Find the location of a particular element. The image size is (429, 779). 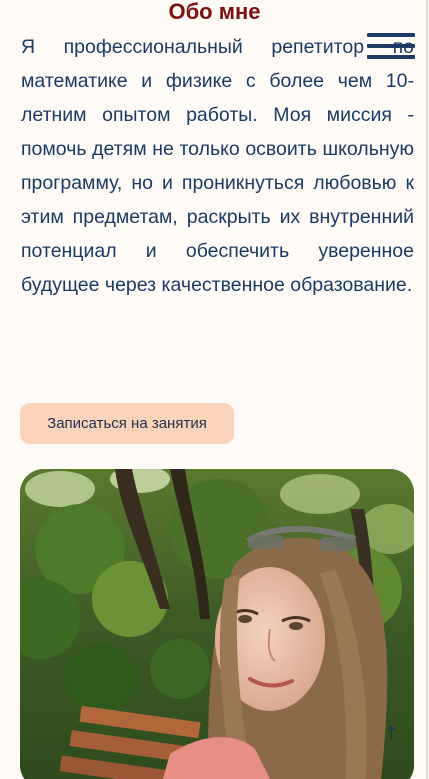

arrow-up-icon: ↑ is located at coordinates (391, 734).